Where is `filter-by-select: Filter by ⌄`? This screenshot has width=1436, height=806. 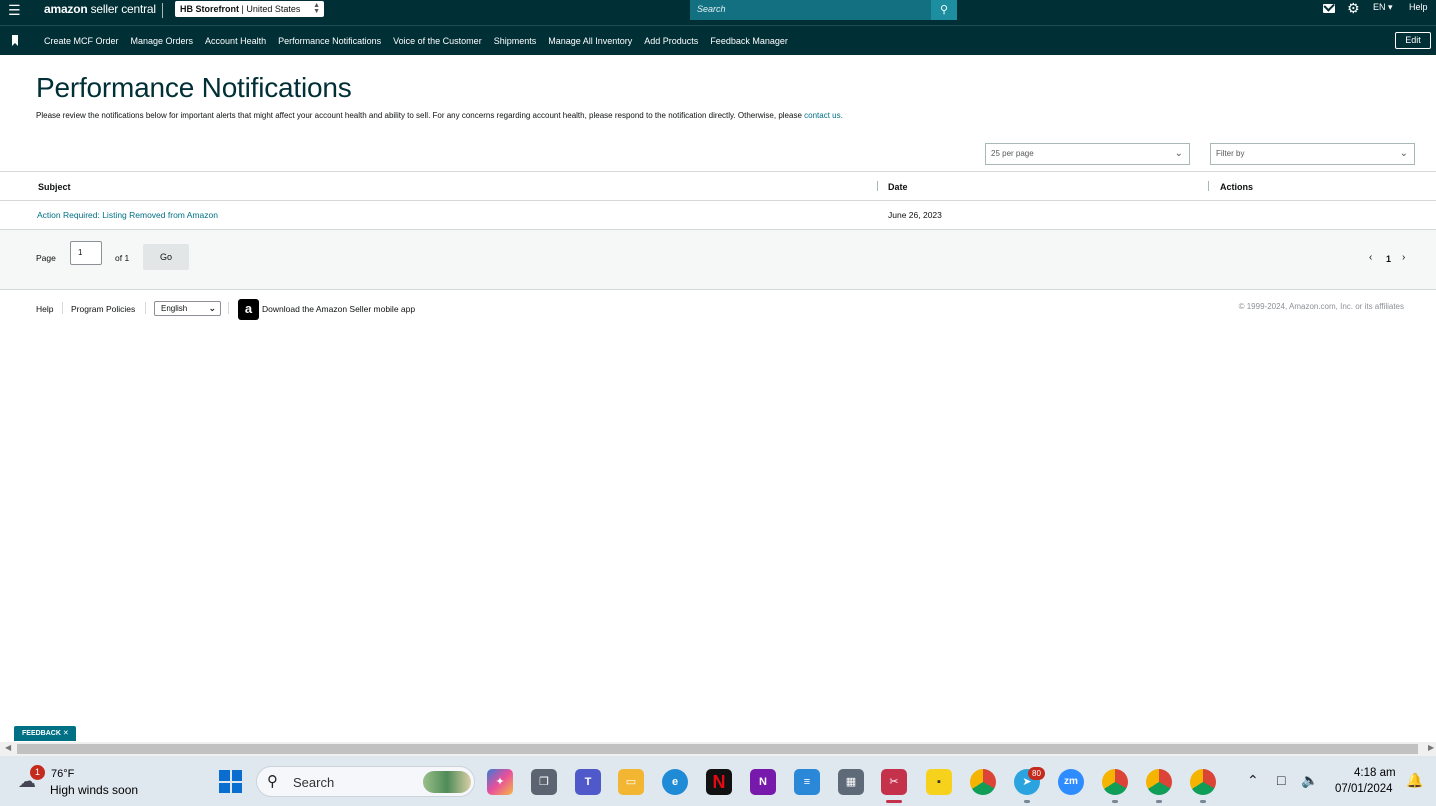
filter-by-select: Filter by ⌄ is located at coordinates (1312, 154).